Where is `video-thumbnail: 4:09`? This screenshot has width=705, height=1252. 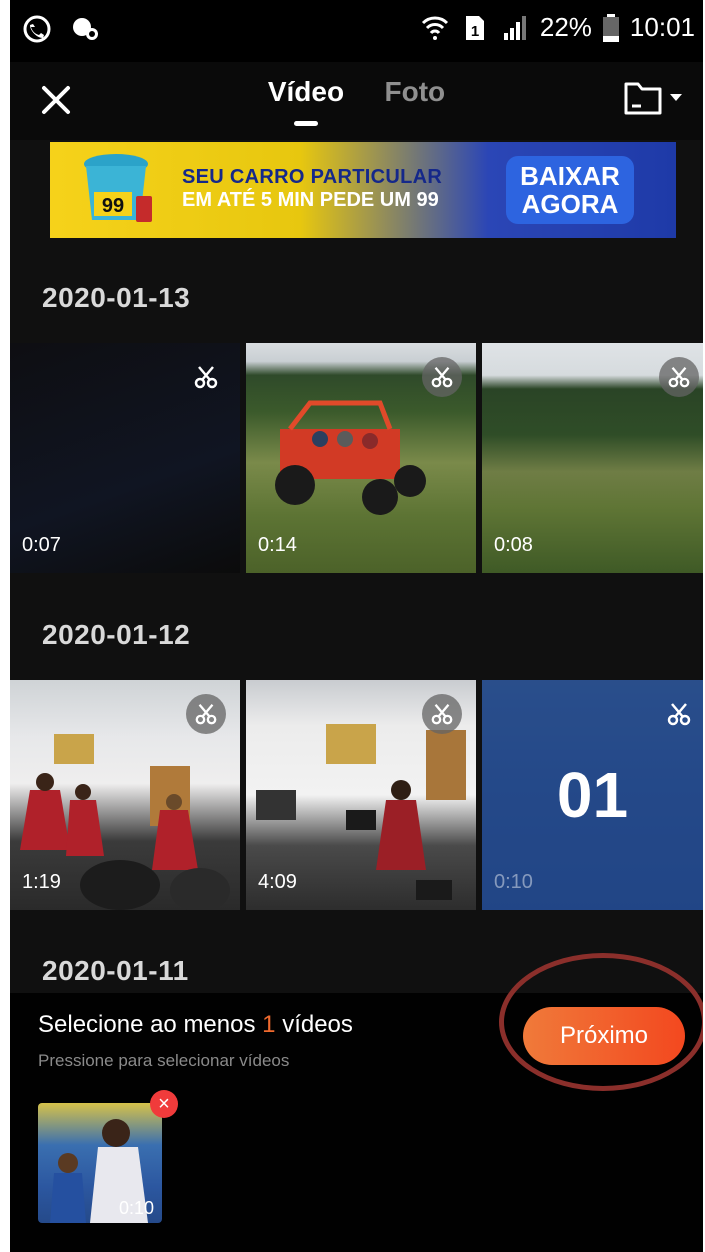 video-thumbnail: 4:09 is located at coordinates (361, 795).